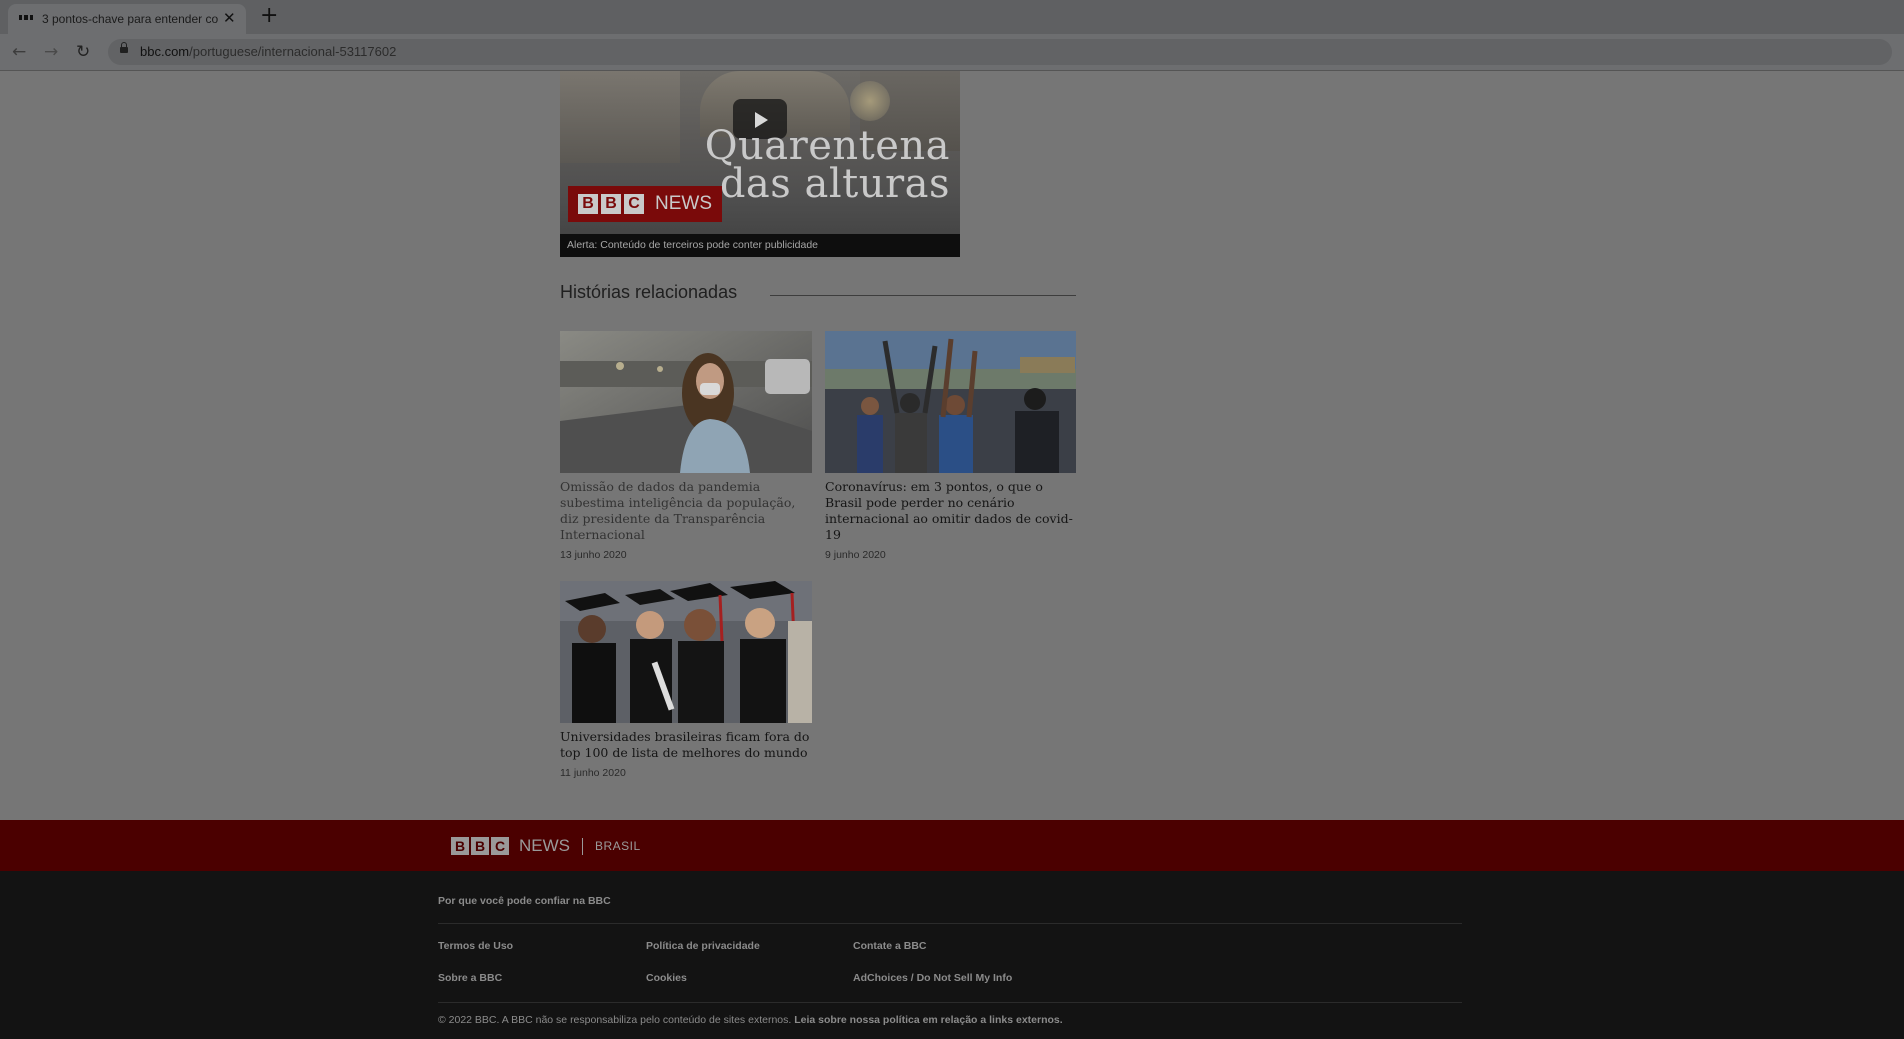  I want to click on heading-divider, so click(923, 295).